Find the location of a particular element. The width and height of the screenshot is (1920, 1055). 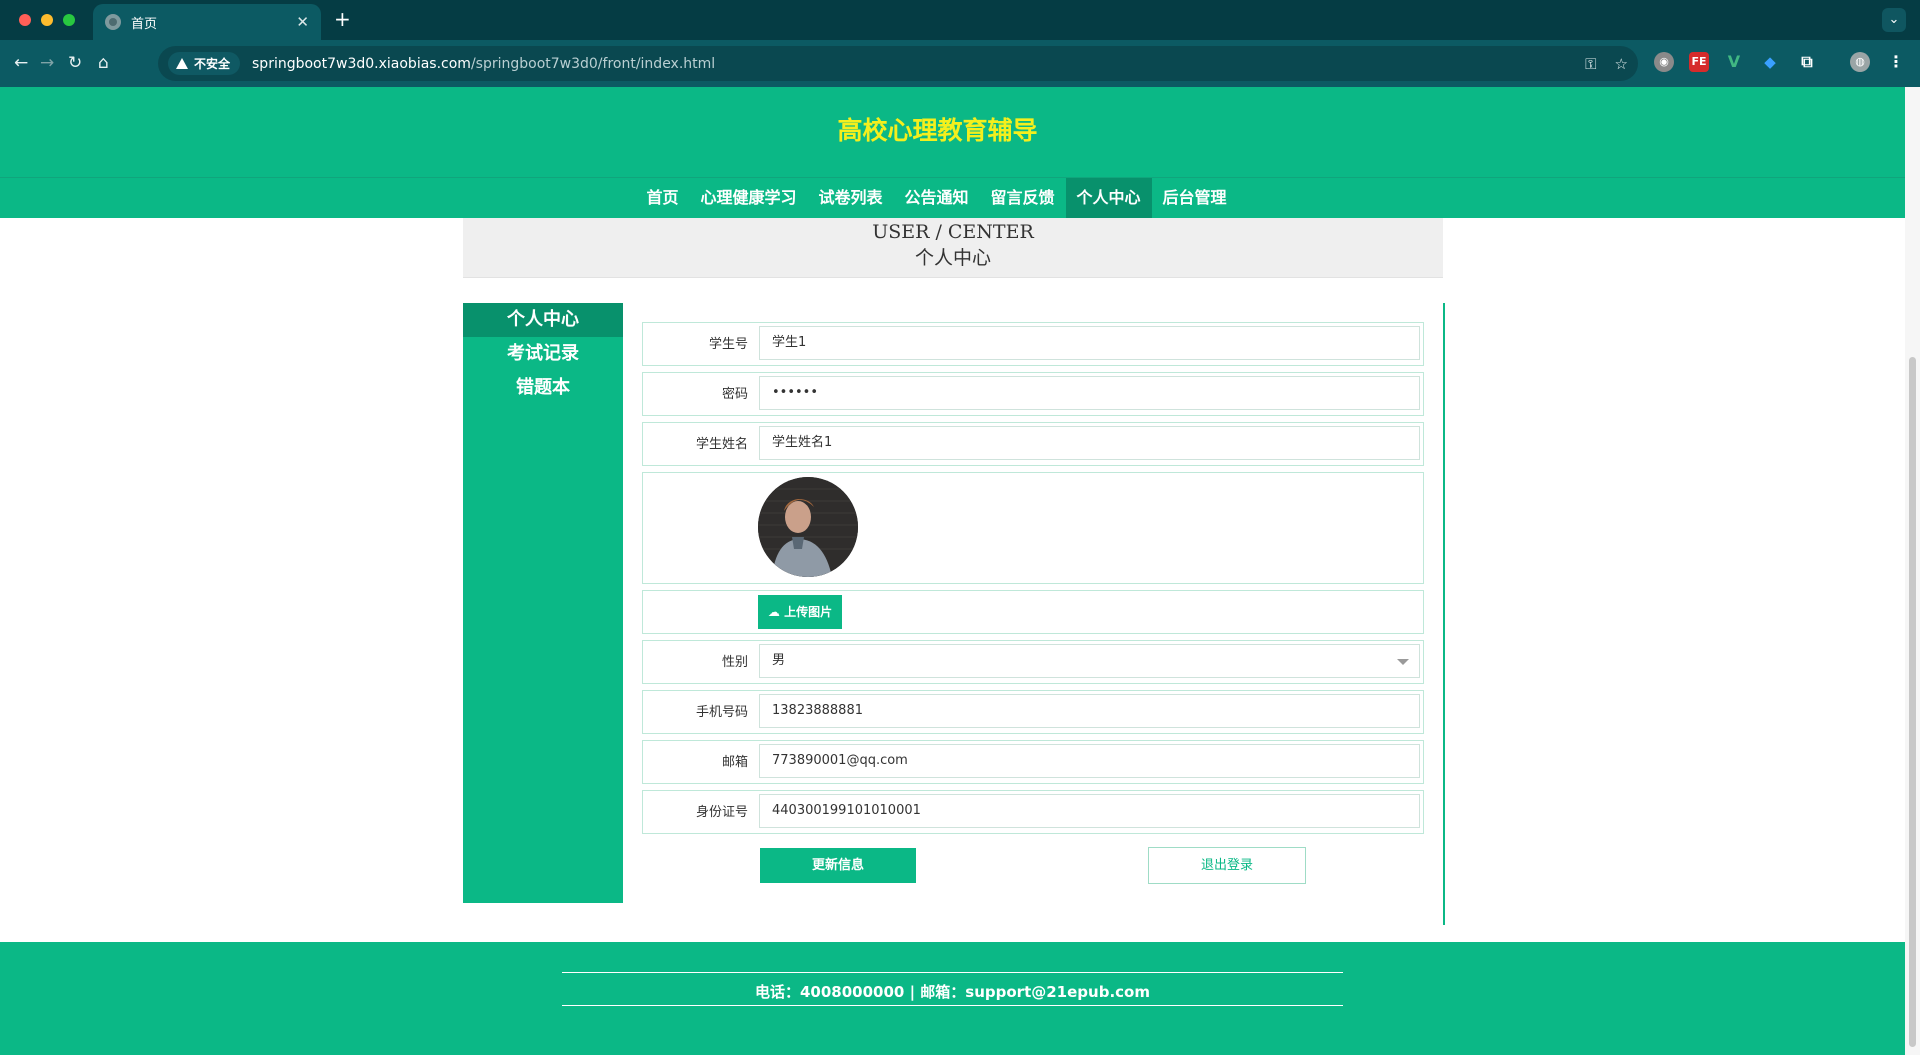

bookmark-star-icon: ☆ is located at coordinates (1621, 64).